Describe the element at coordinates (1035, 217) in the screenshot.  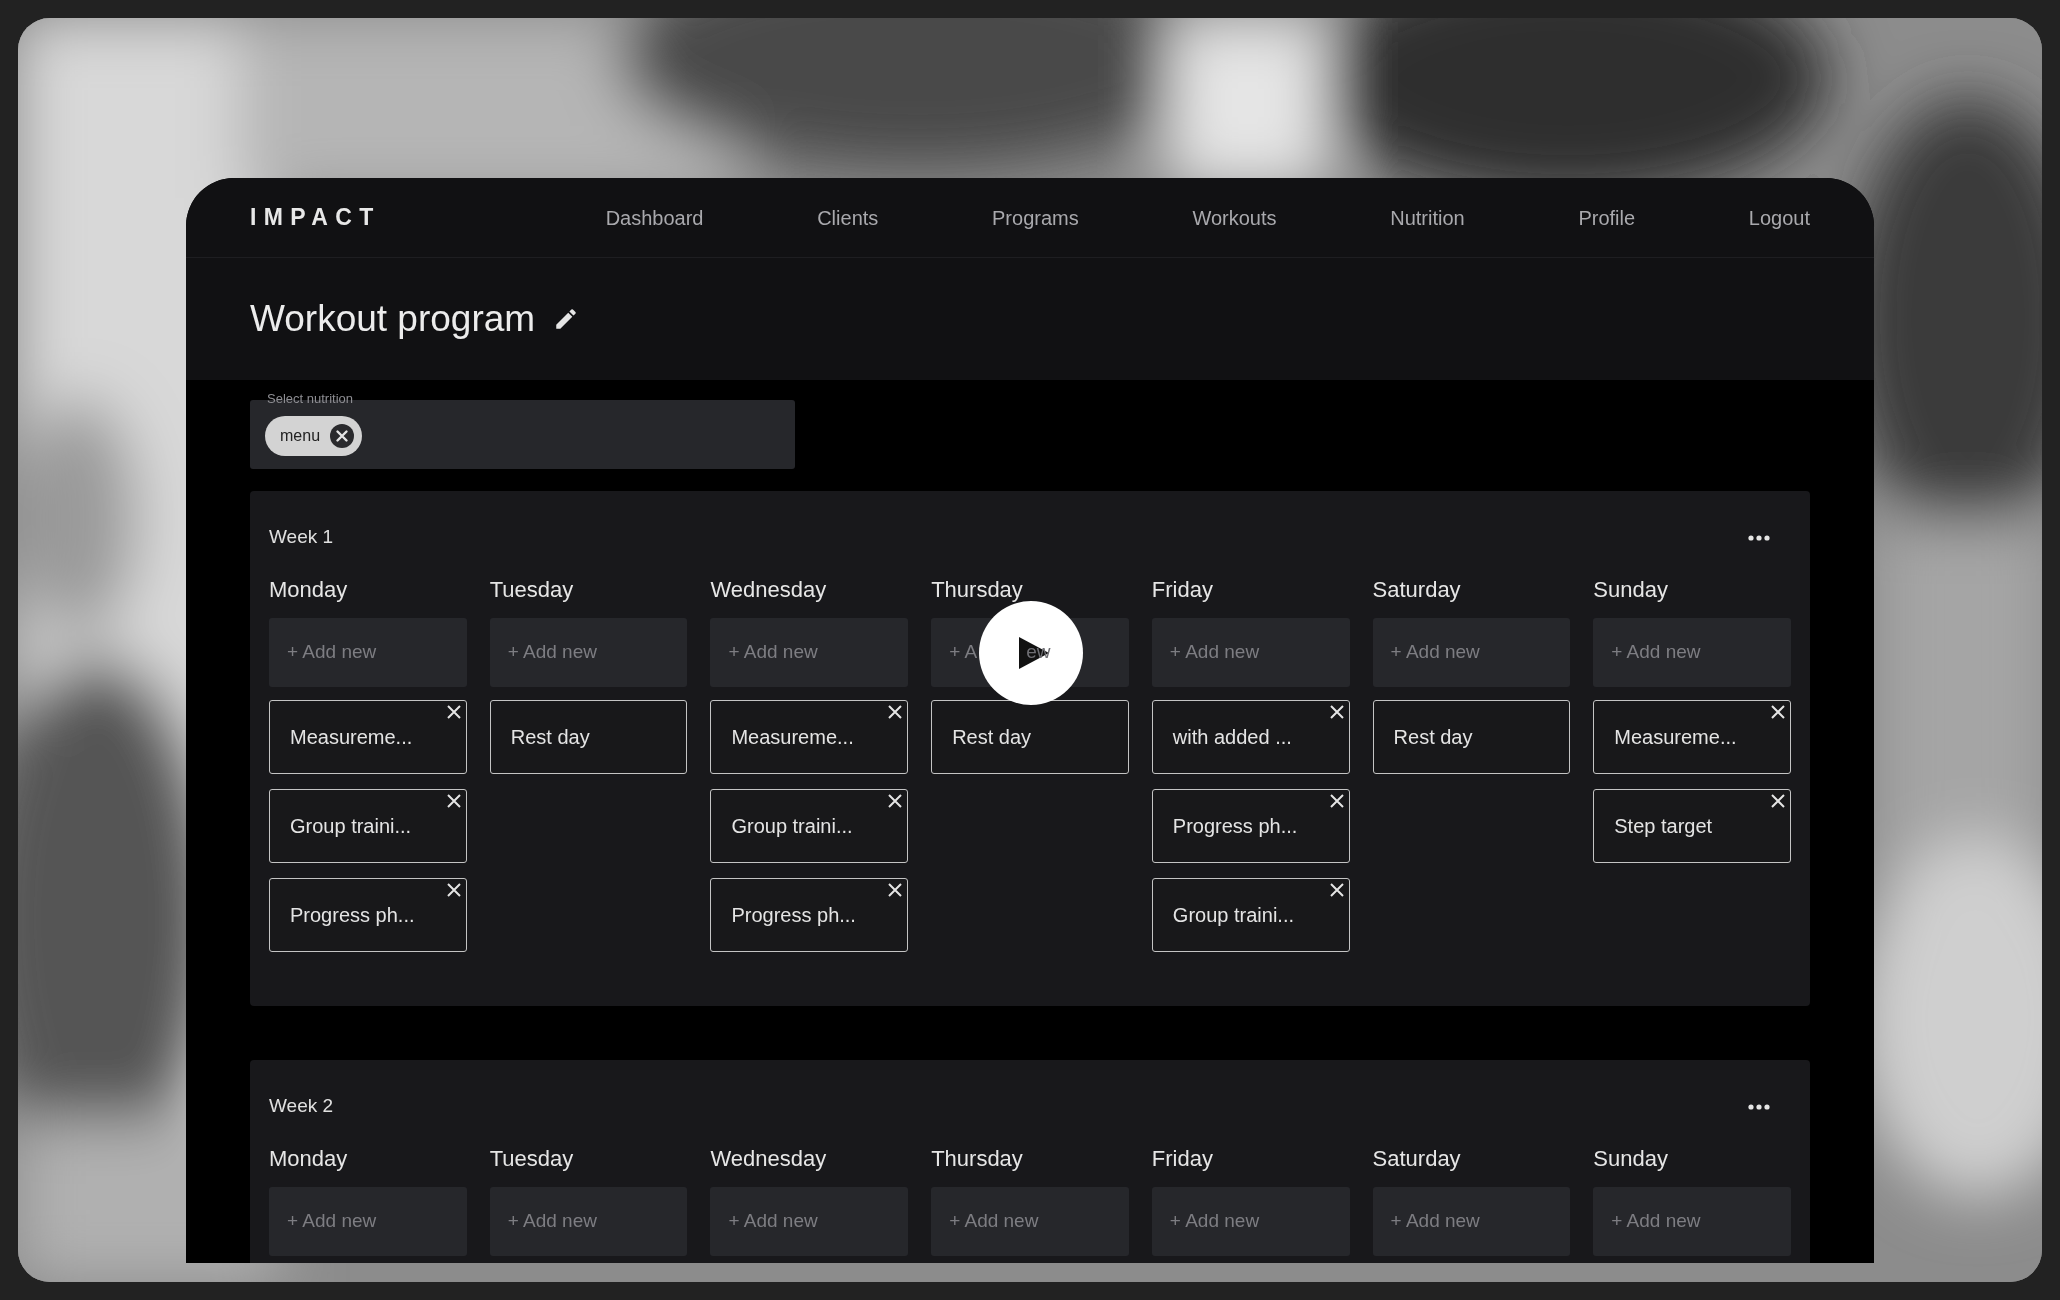
I see `nav-link: Programs` at that location.